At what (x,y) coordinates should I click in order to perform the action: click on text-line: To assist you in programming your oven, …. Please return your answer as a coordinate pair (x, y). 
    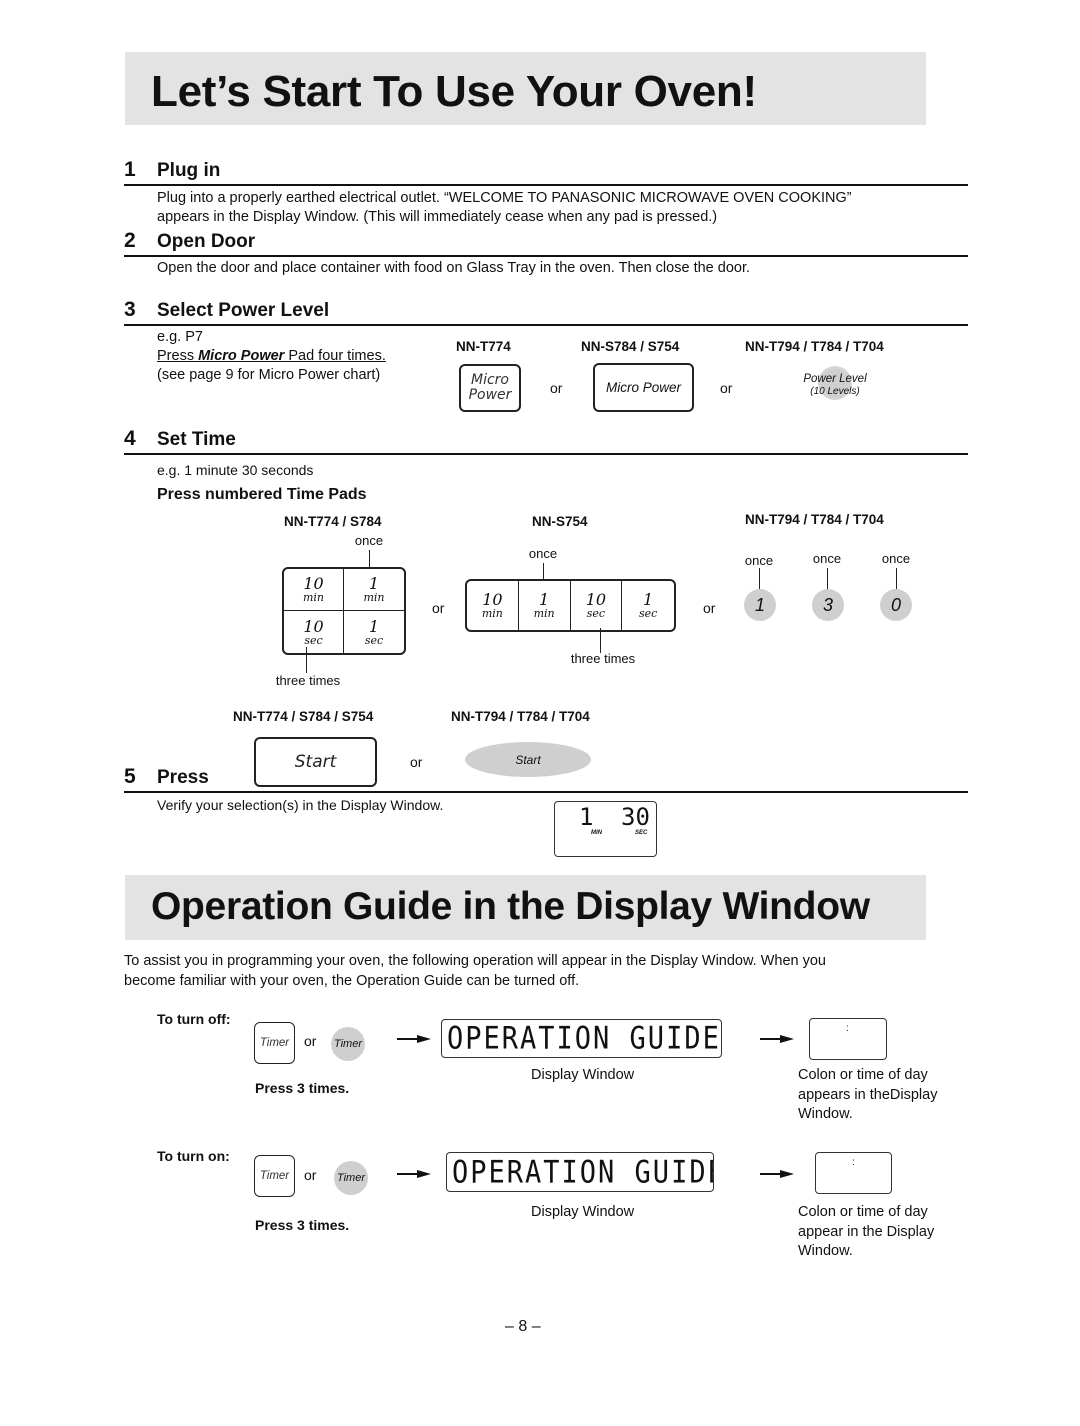
    Looking at the image, I should click on (475, 961).